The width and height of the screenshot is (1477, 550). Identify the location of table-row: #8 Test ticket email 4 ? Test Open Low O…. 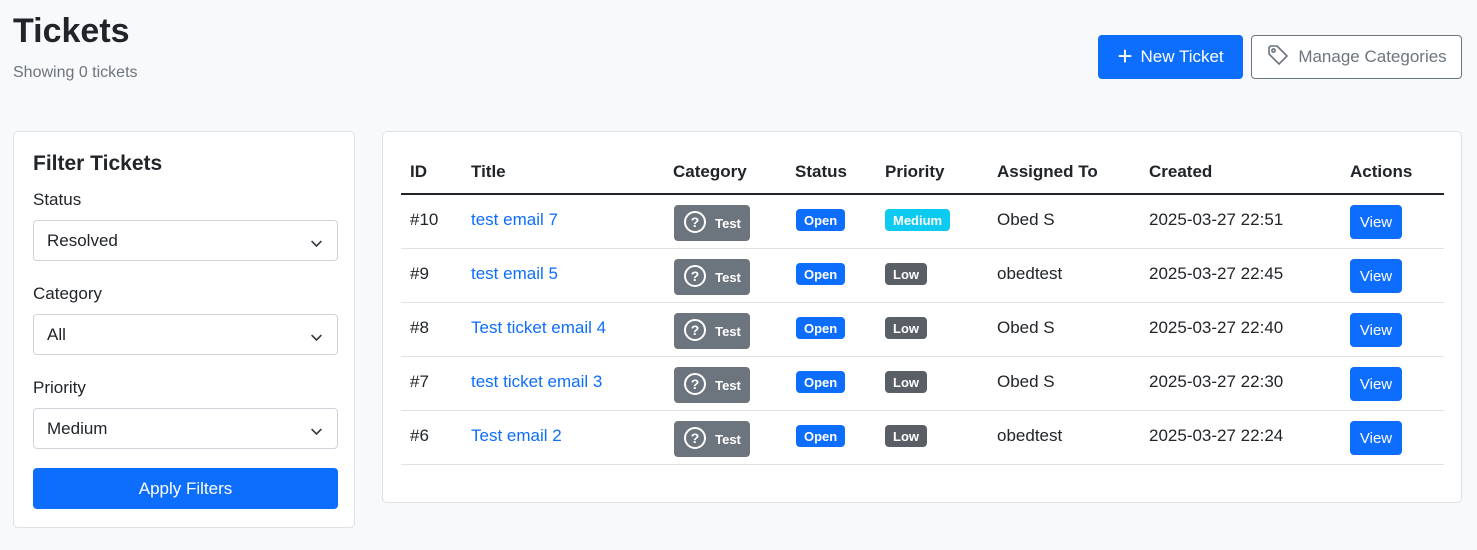
(922, 330).